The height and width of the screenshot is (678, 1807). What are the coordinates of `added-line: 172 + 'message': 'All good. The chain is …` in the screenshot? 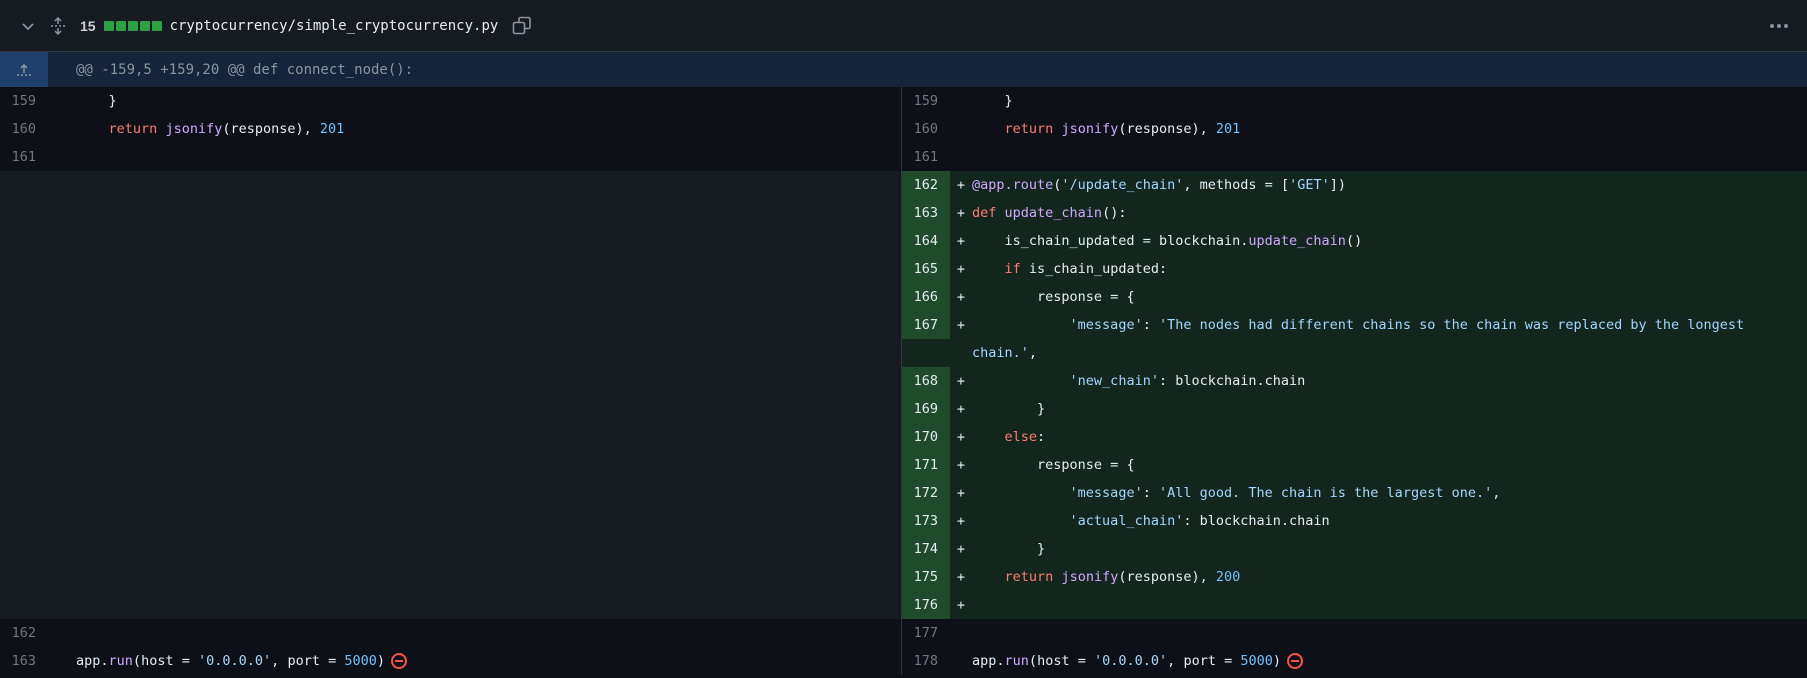 It's located at (1354, 493).